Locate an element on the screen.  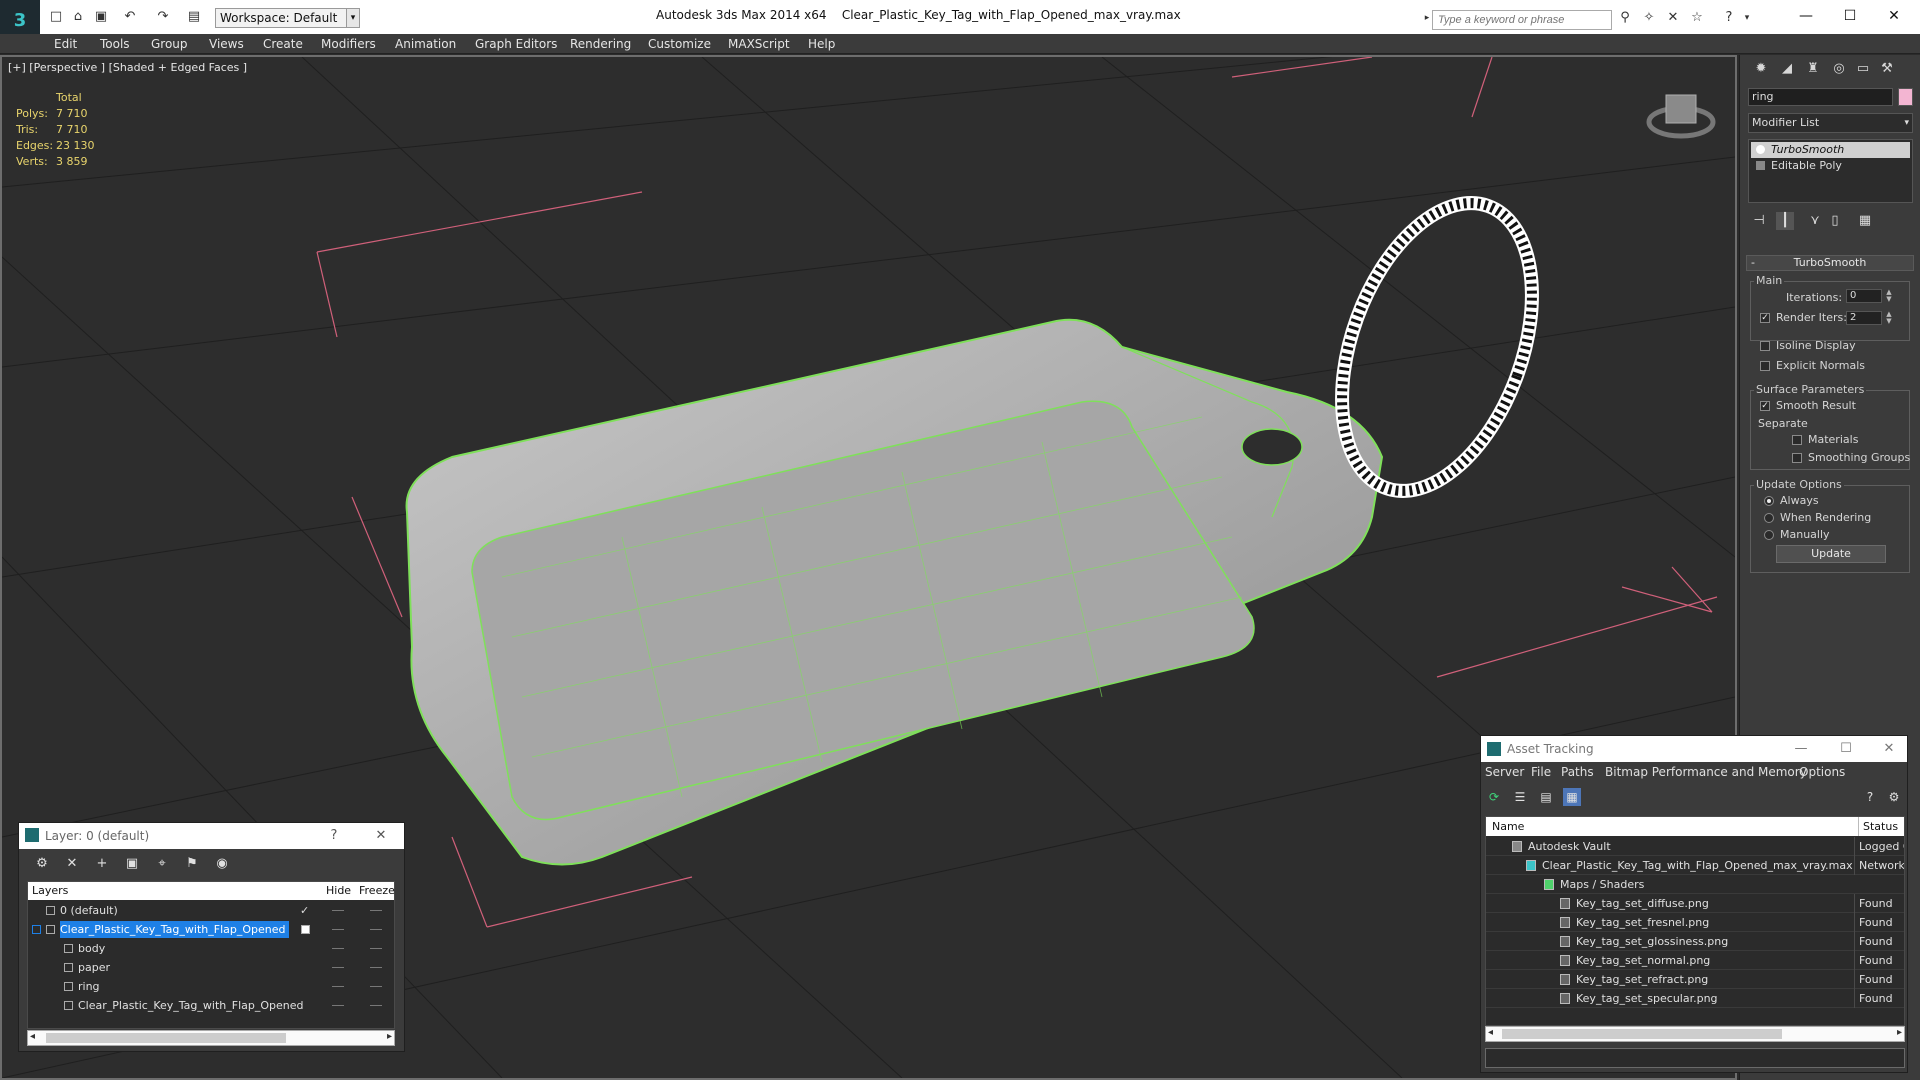
help-dropdown-icon: ▾ is located at coordinates (1747, 18).